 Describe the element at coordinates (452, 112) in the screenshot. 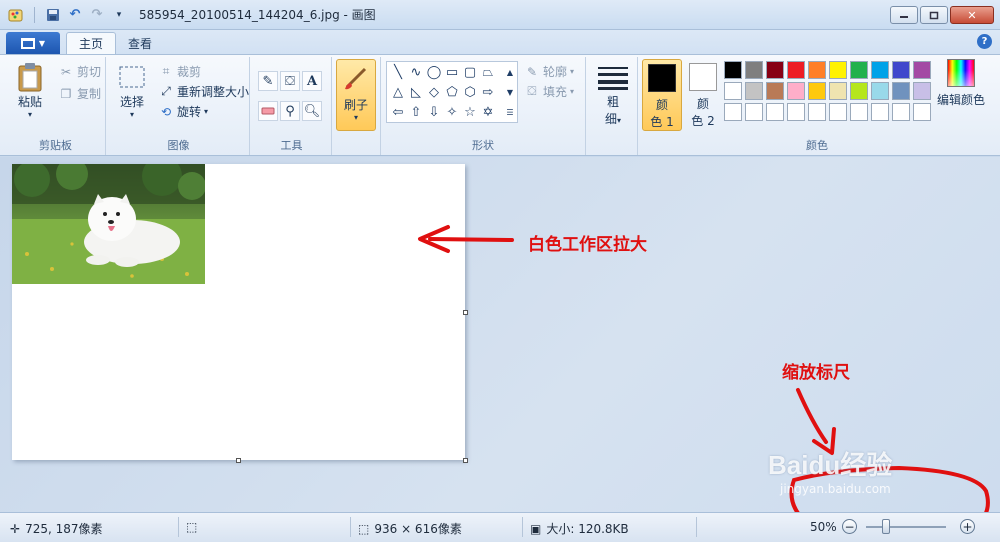

I see `four-point-star-shape-icon: ✧` at that location.